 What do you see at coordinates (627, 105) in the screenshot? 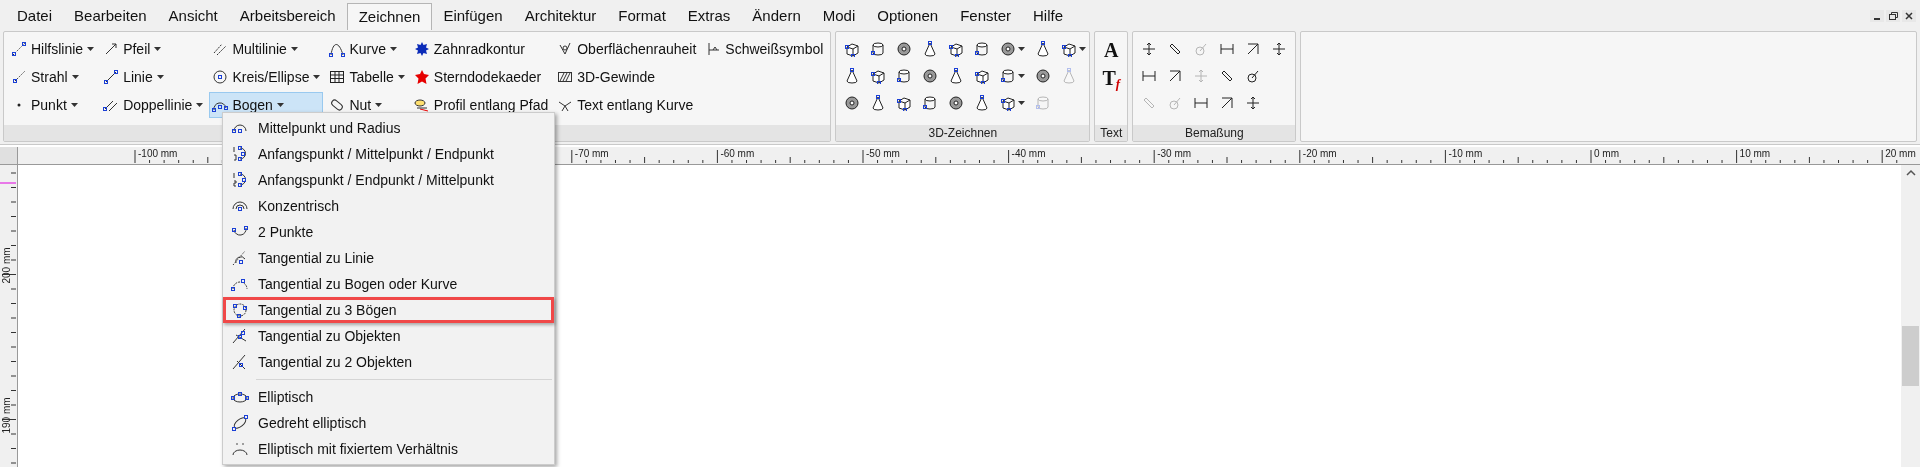
I see `ribbon-tool-button: Text entlang Kurve` at bounding box center [627, 105].